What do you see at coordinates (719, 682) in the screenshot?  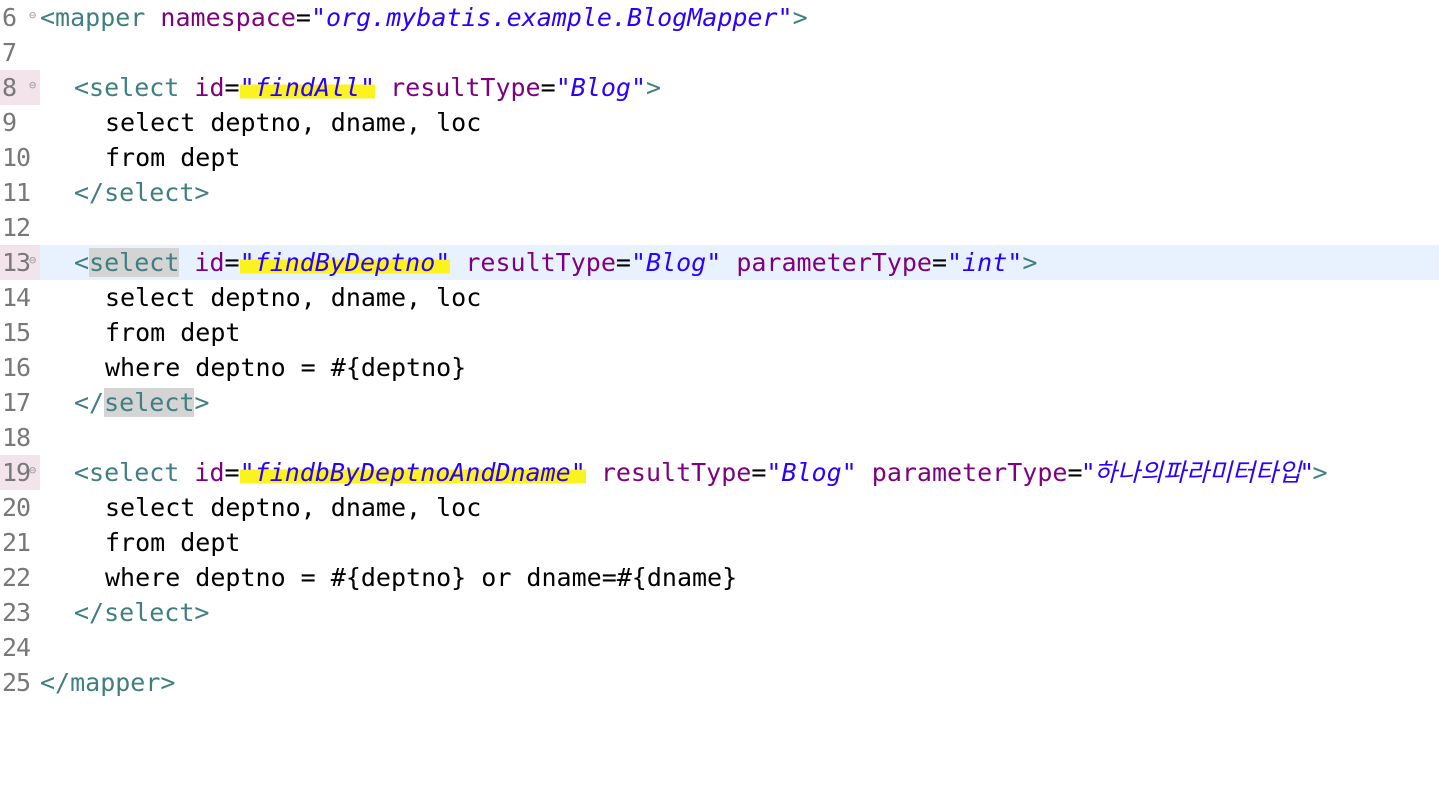 I see `code-line-25: 25 </mapper>` at bounding box center [719, 682].